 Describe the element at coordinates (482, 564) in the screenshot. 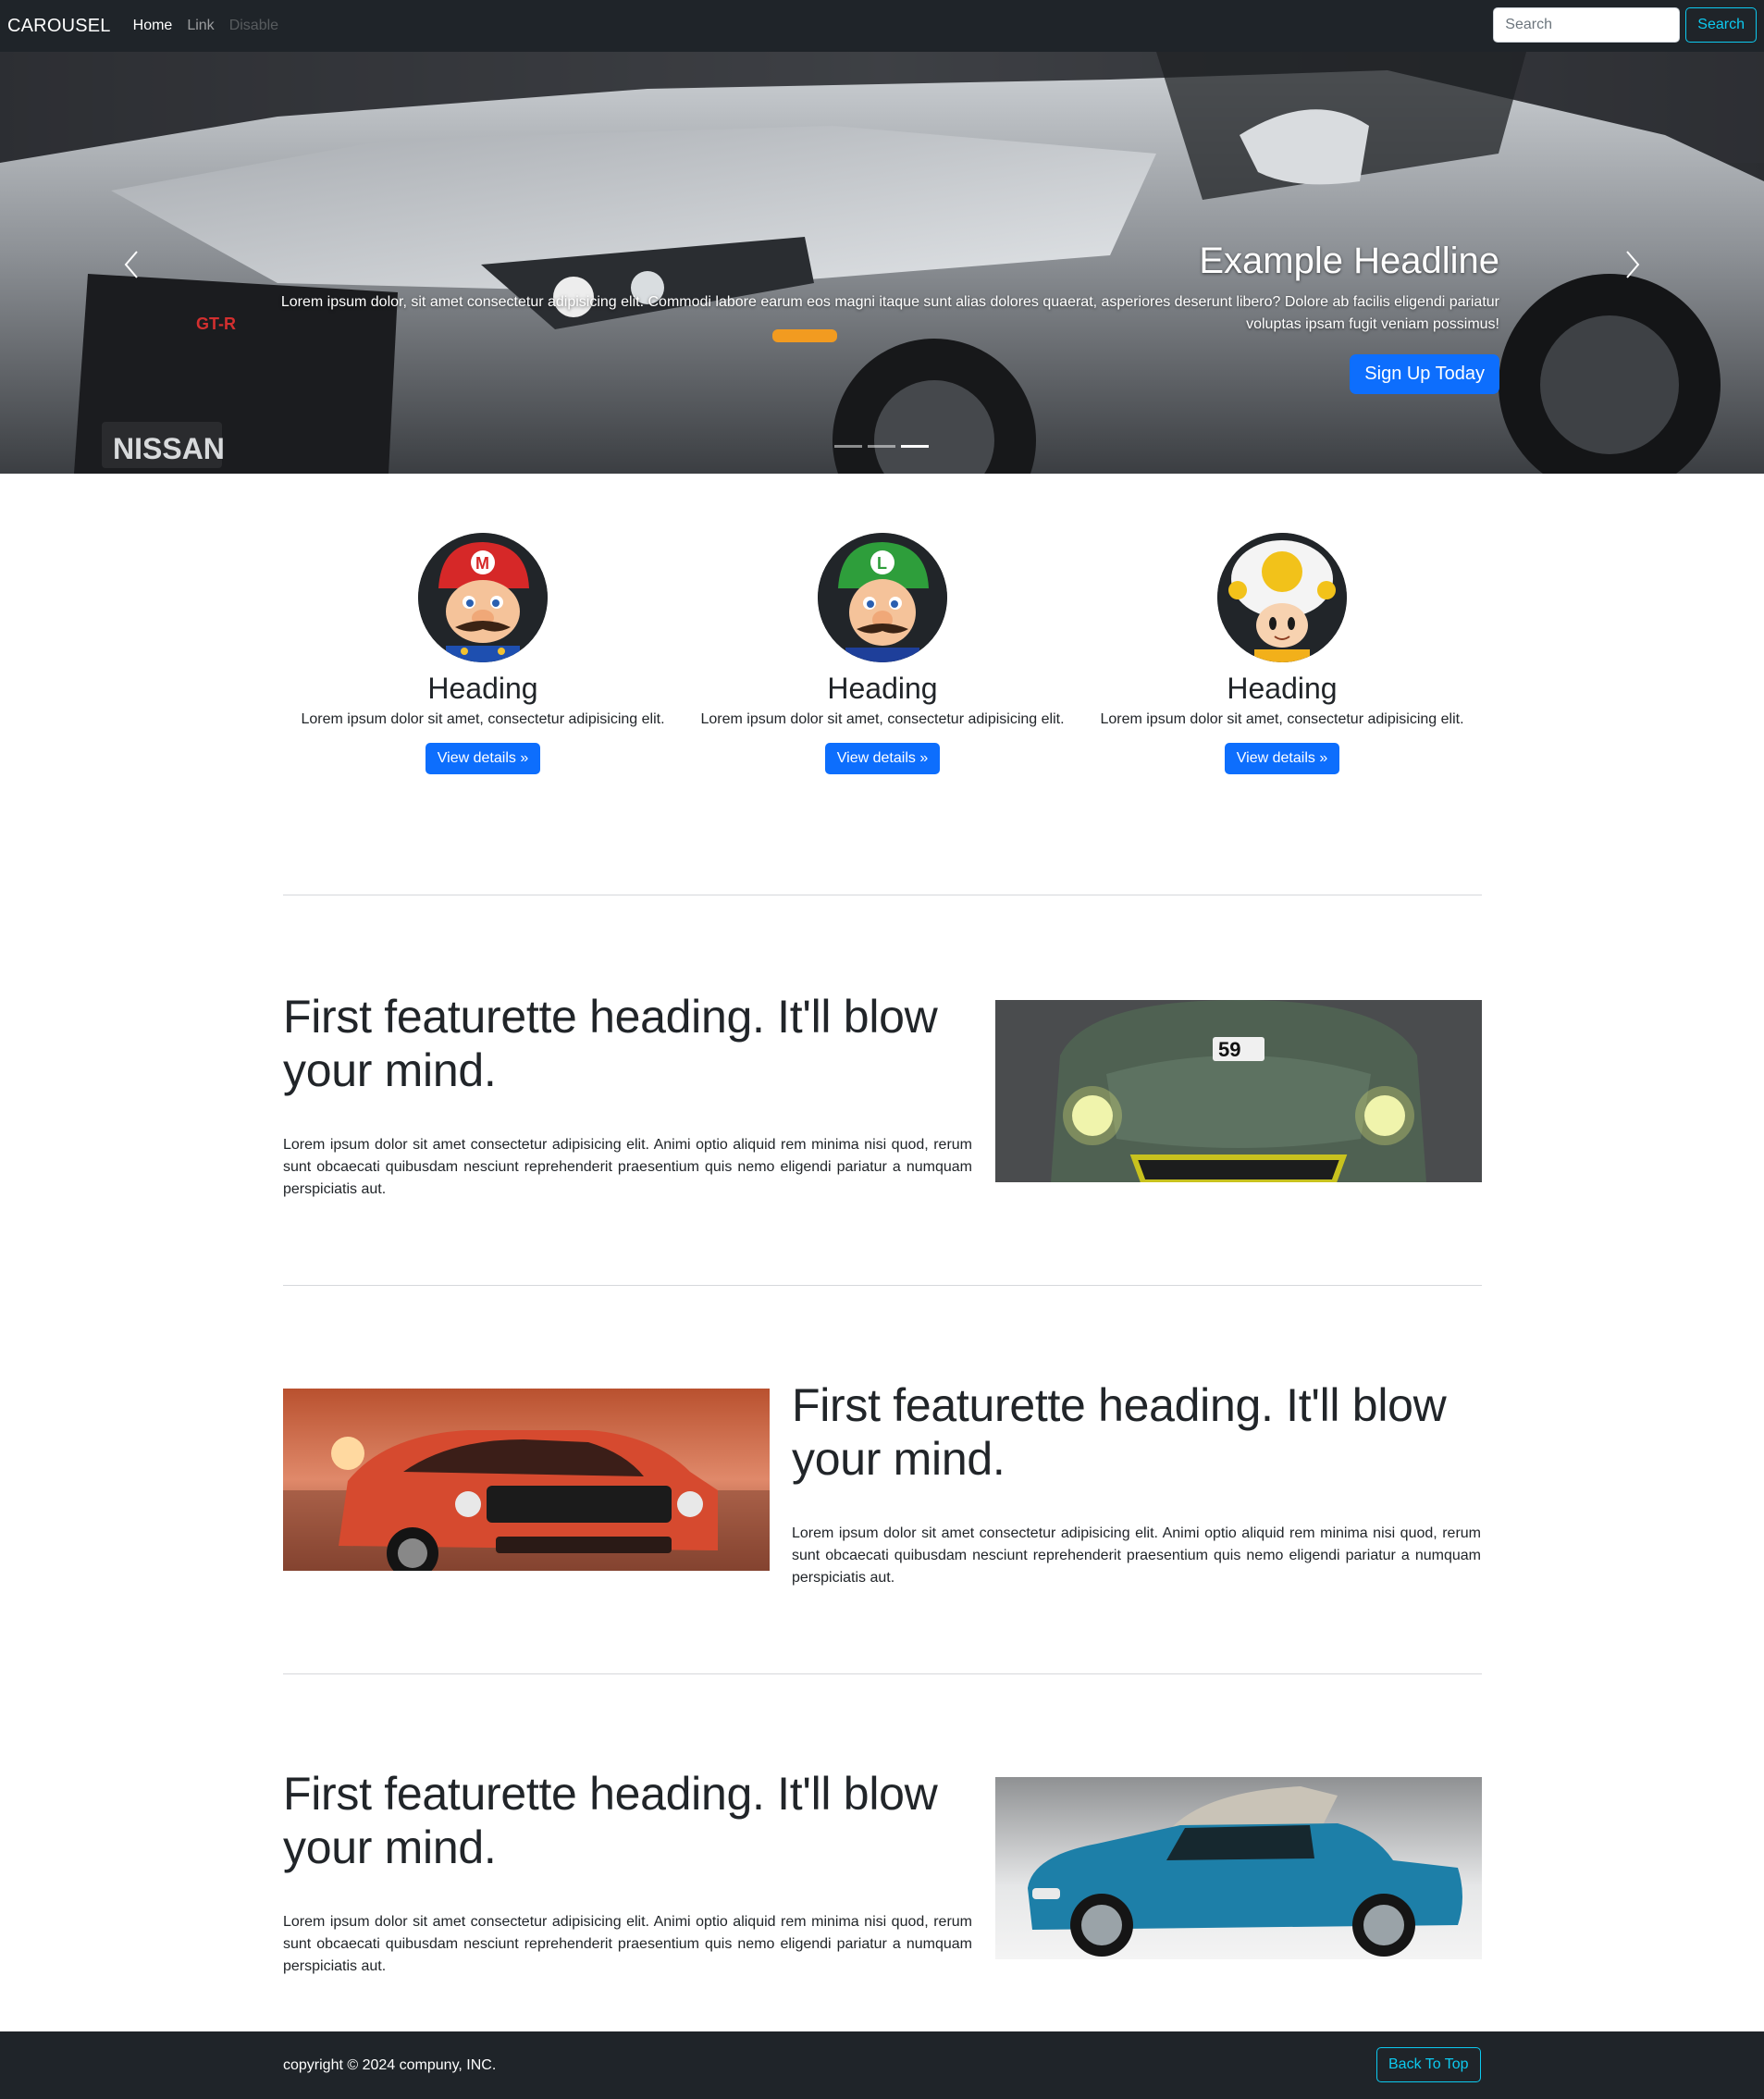

I see `svg-text: M` at that location.